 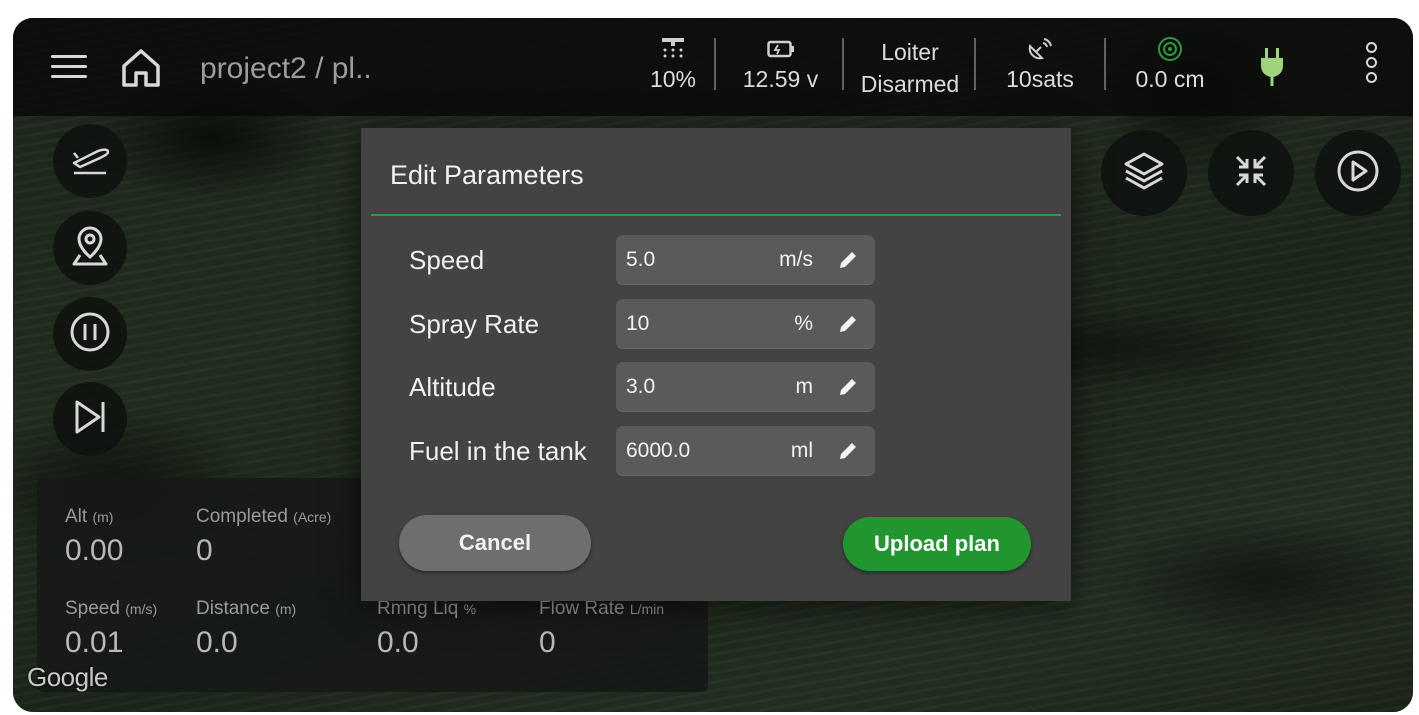 I want to click on radar-icon, so click(x=1170, y=49).